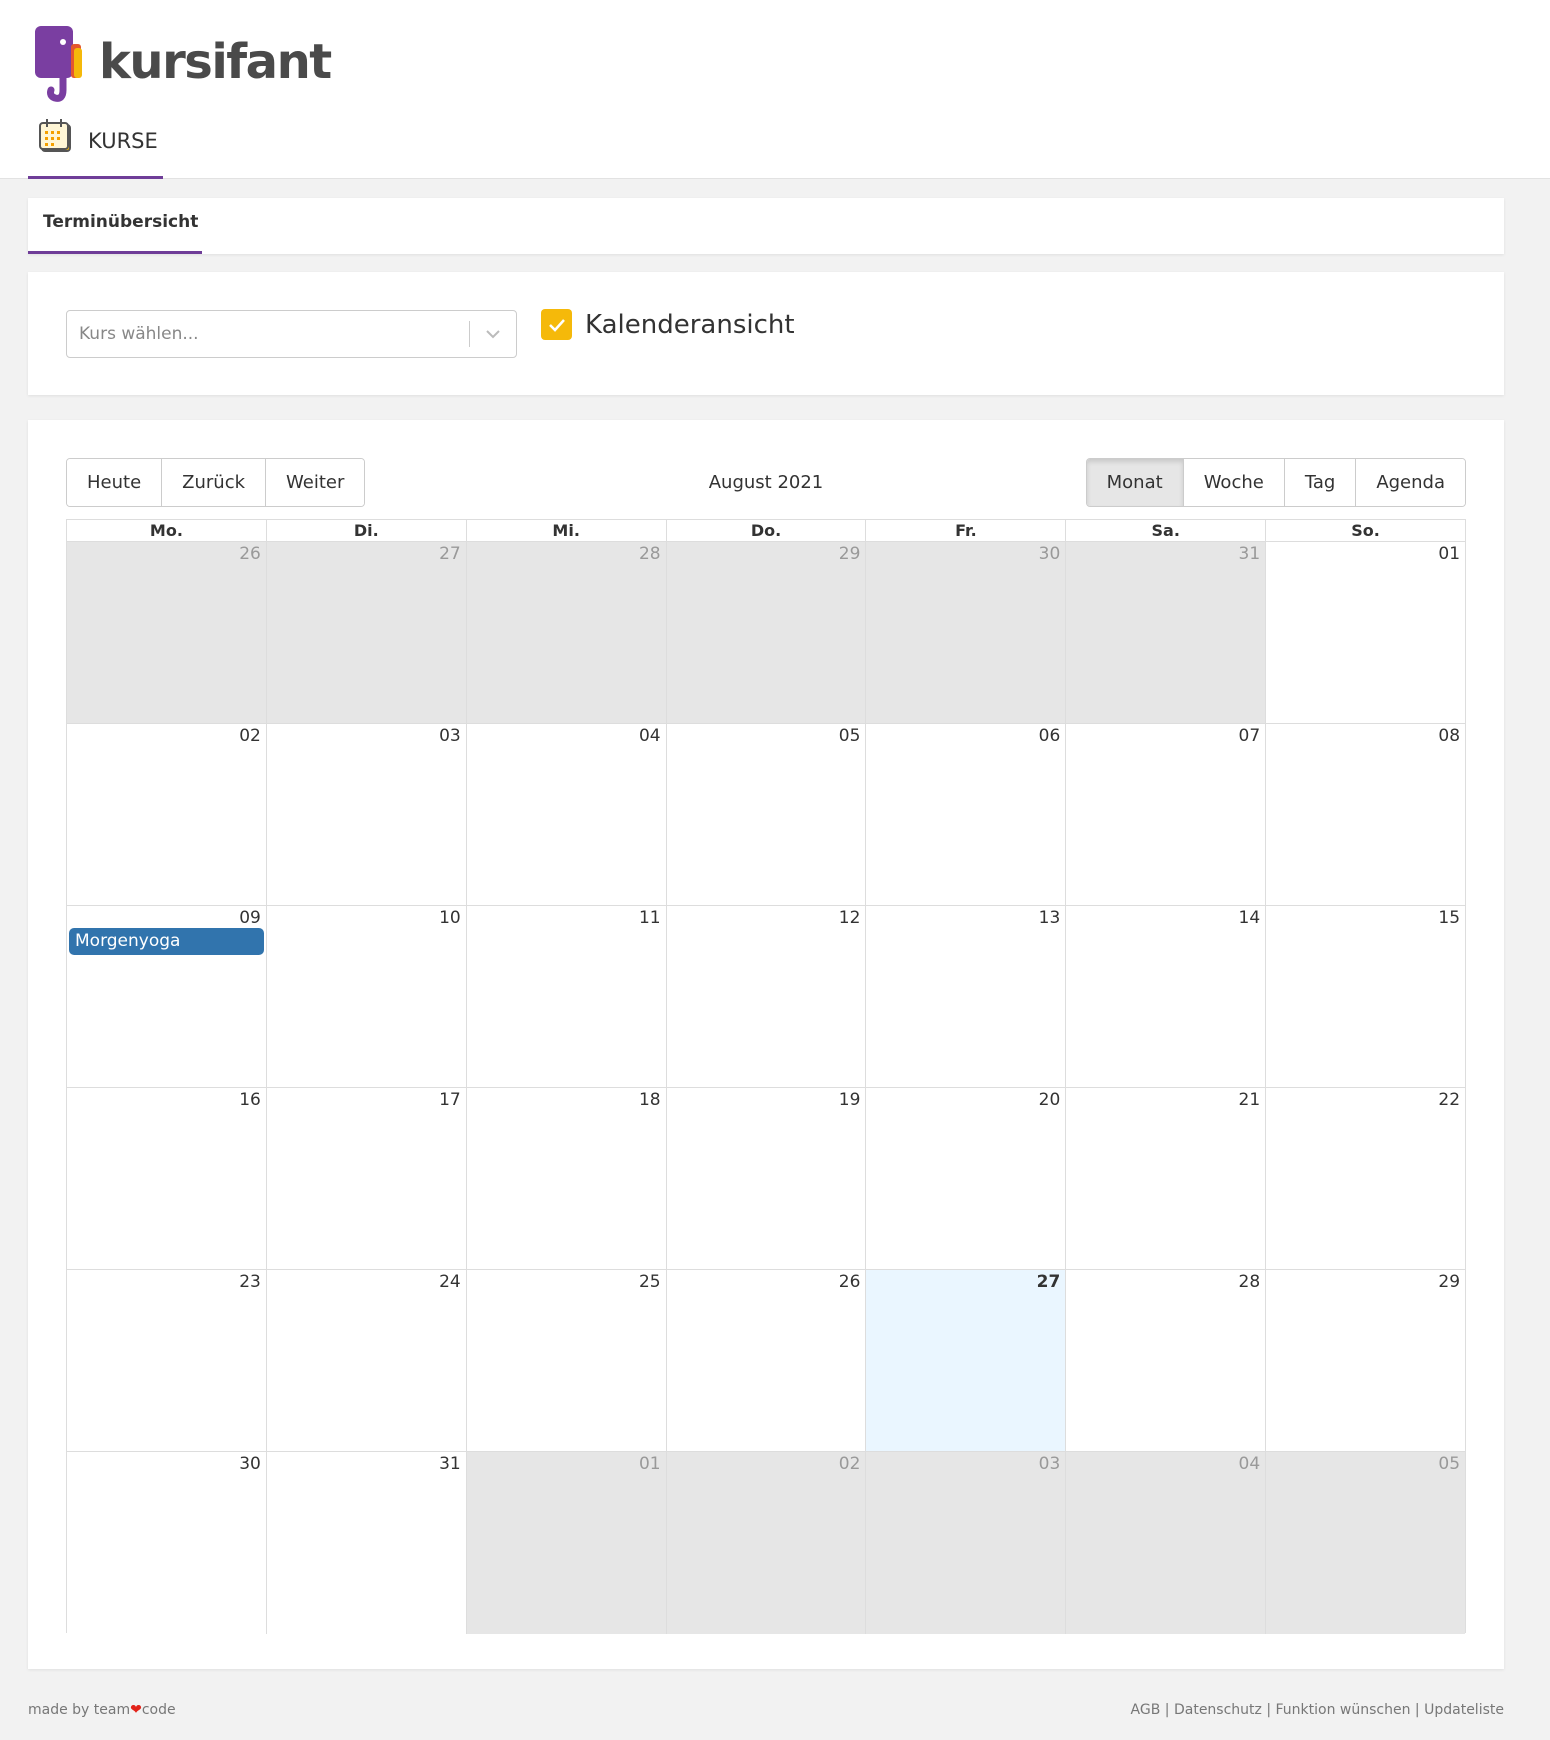 This screenshot has width=1550, height=1740. I want to click on day-number: 12, so click(850, 918).